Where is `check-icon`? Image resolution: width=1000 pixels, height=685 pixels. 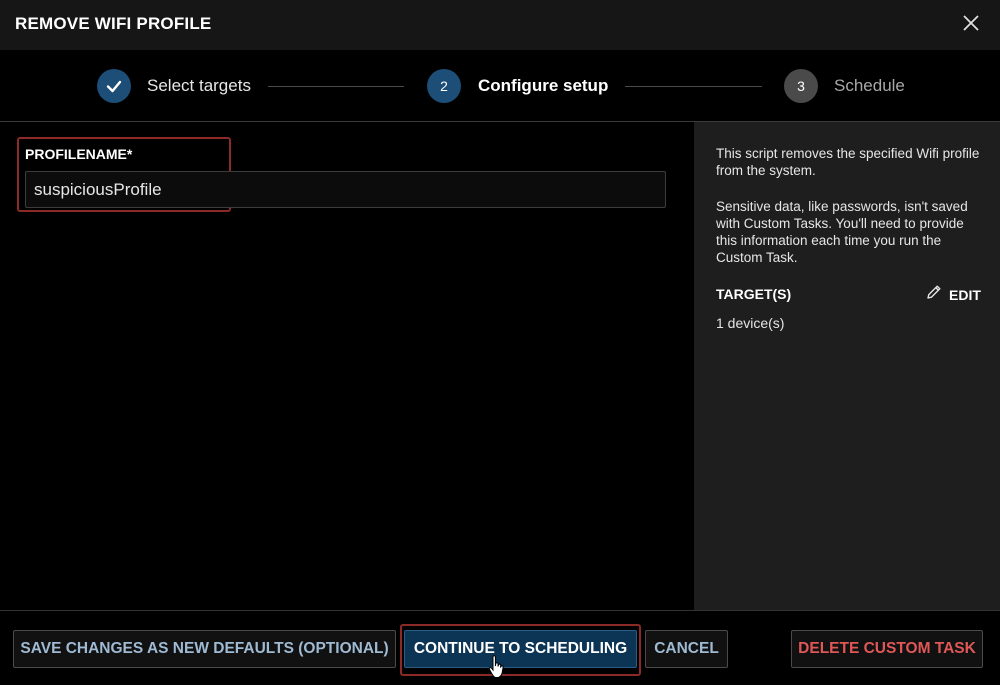
check-icon is located at coordinates (114, 86).